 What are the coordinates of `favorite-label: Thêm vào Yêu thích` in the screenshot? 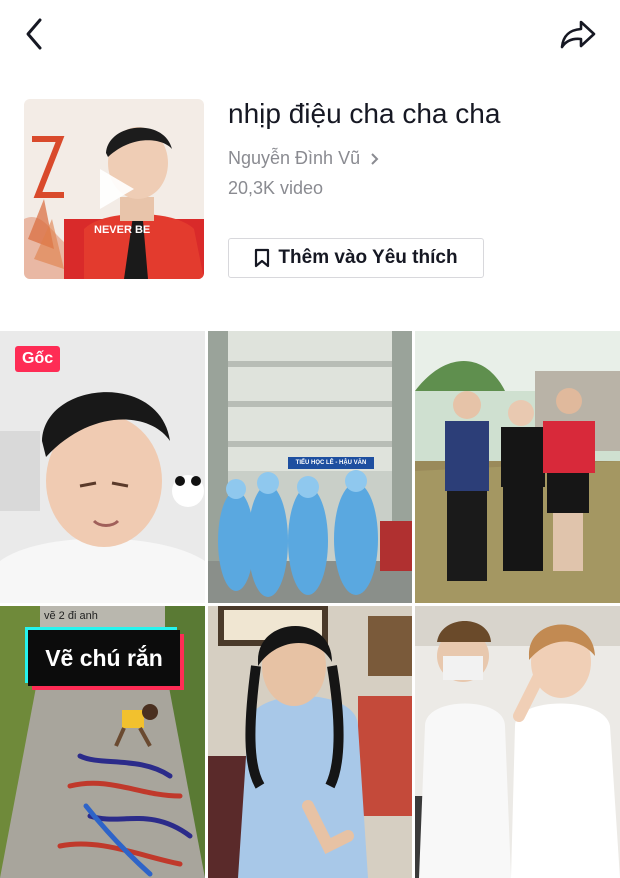 It's located at (368, 257).